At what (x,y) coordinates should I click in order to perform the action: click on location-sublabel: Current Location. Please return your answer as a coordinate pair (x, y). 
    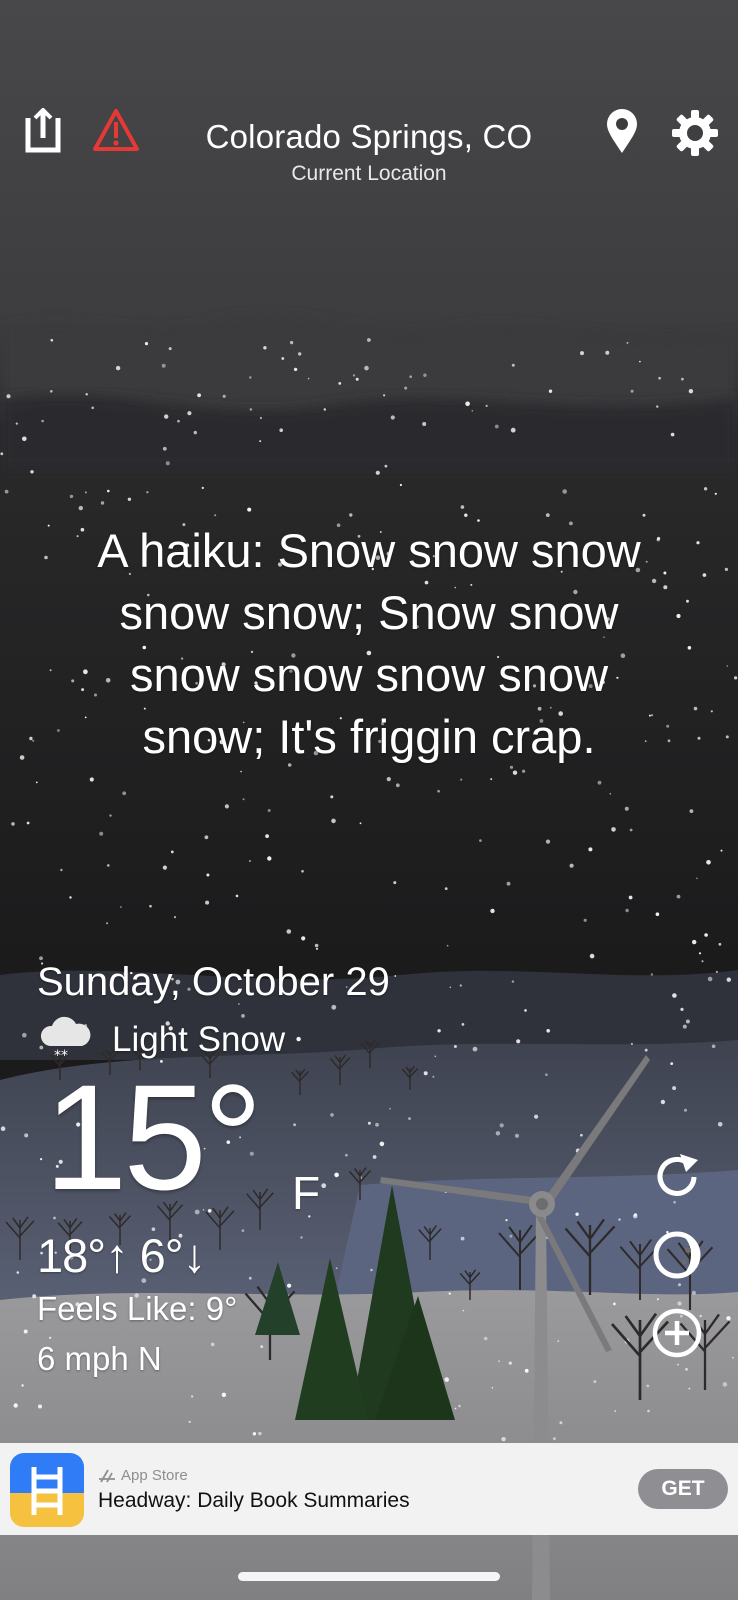
    Looking at the image, I should click on (369, 173).